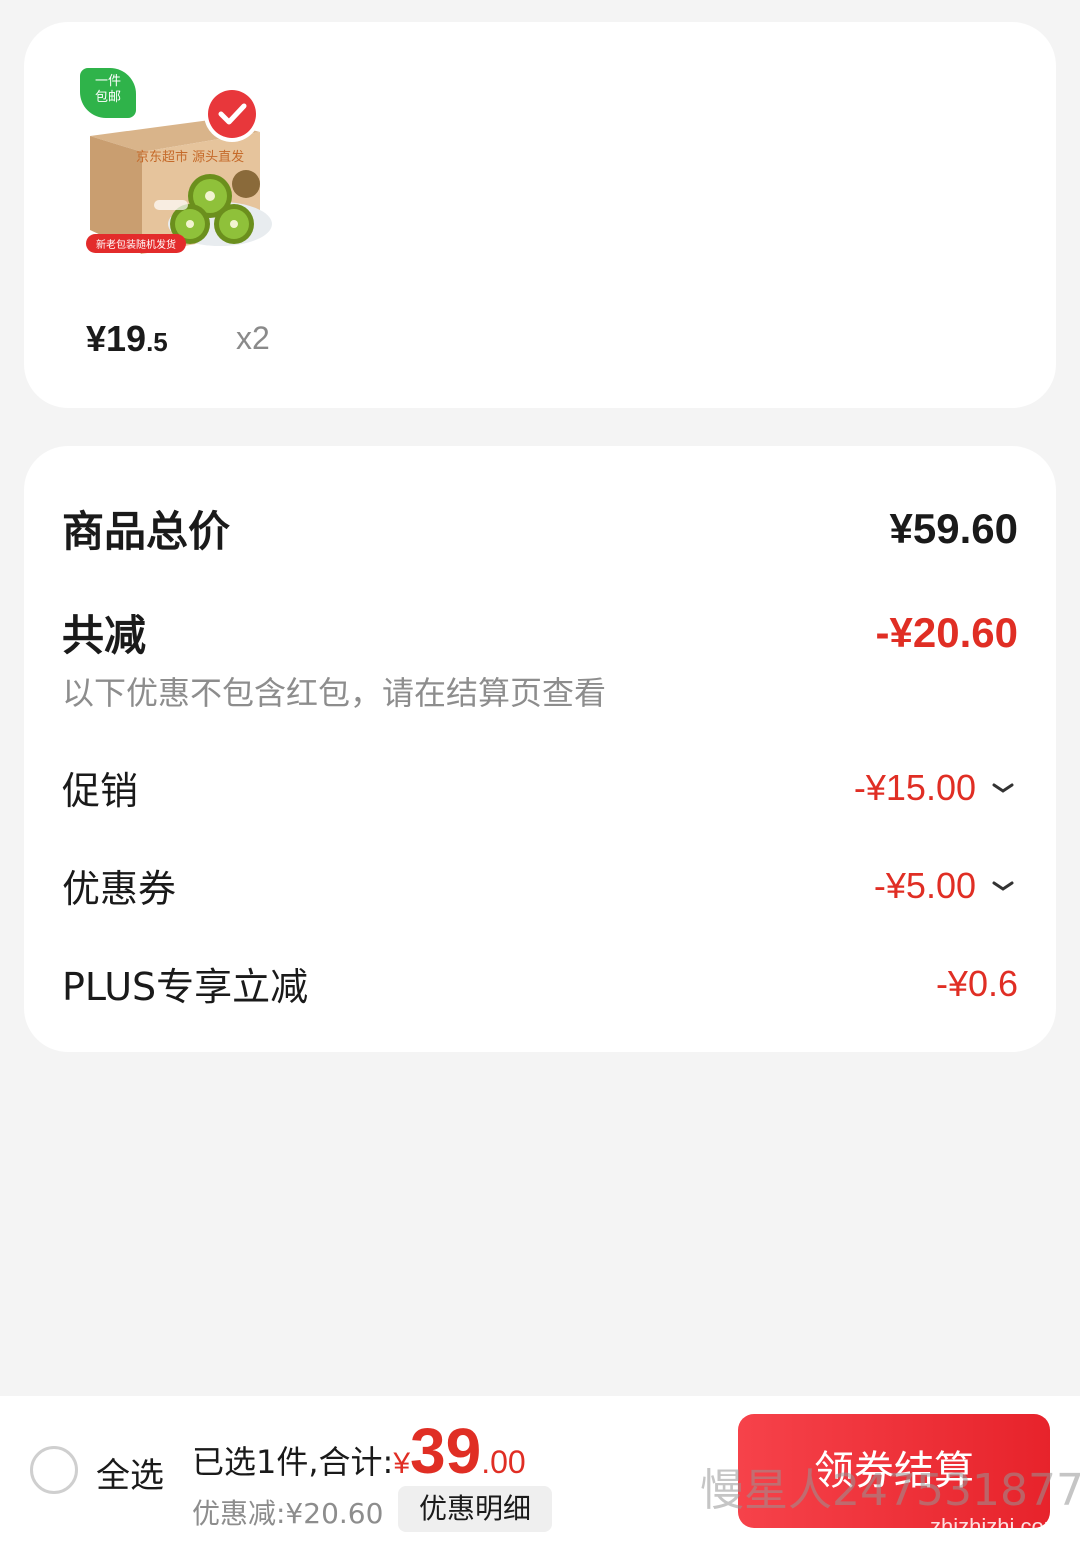 The height and width of the screenshot is (1546, 1080). What do you see at coordinates (119, 889) in the screenshot?
I see `coupon-label: 优惠券` at bounding box center [119, 889].